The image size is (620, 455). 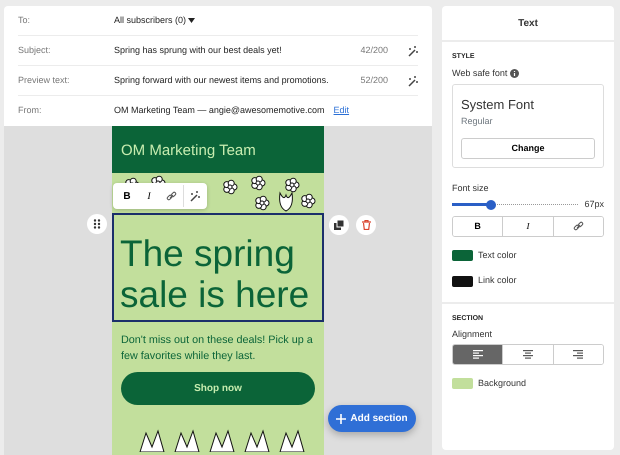 I want to click on add-section-button: Add section, so click(x=372, y=418).